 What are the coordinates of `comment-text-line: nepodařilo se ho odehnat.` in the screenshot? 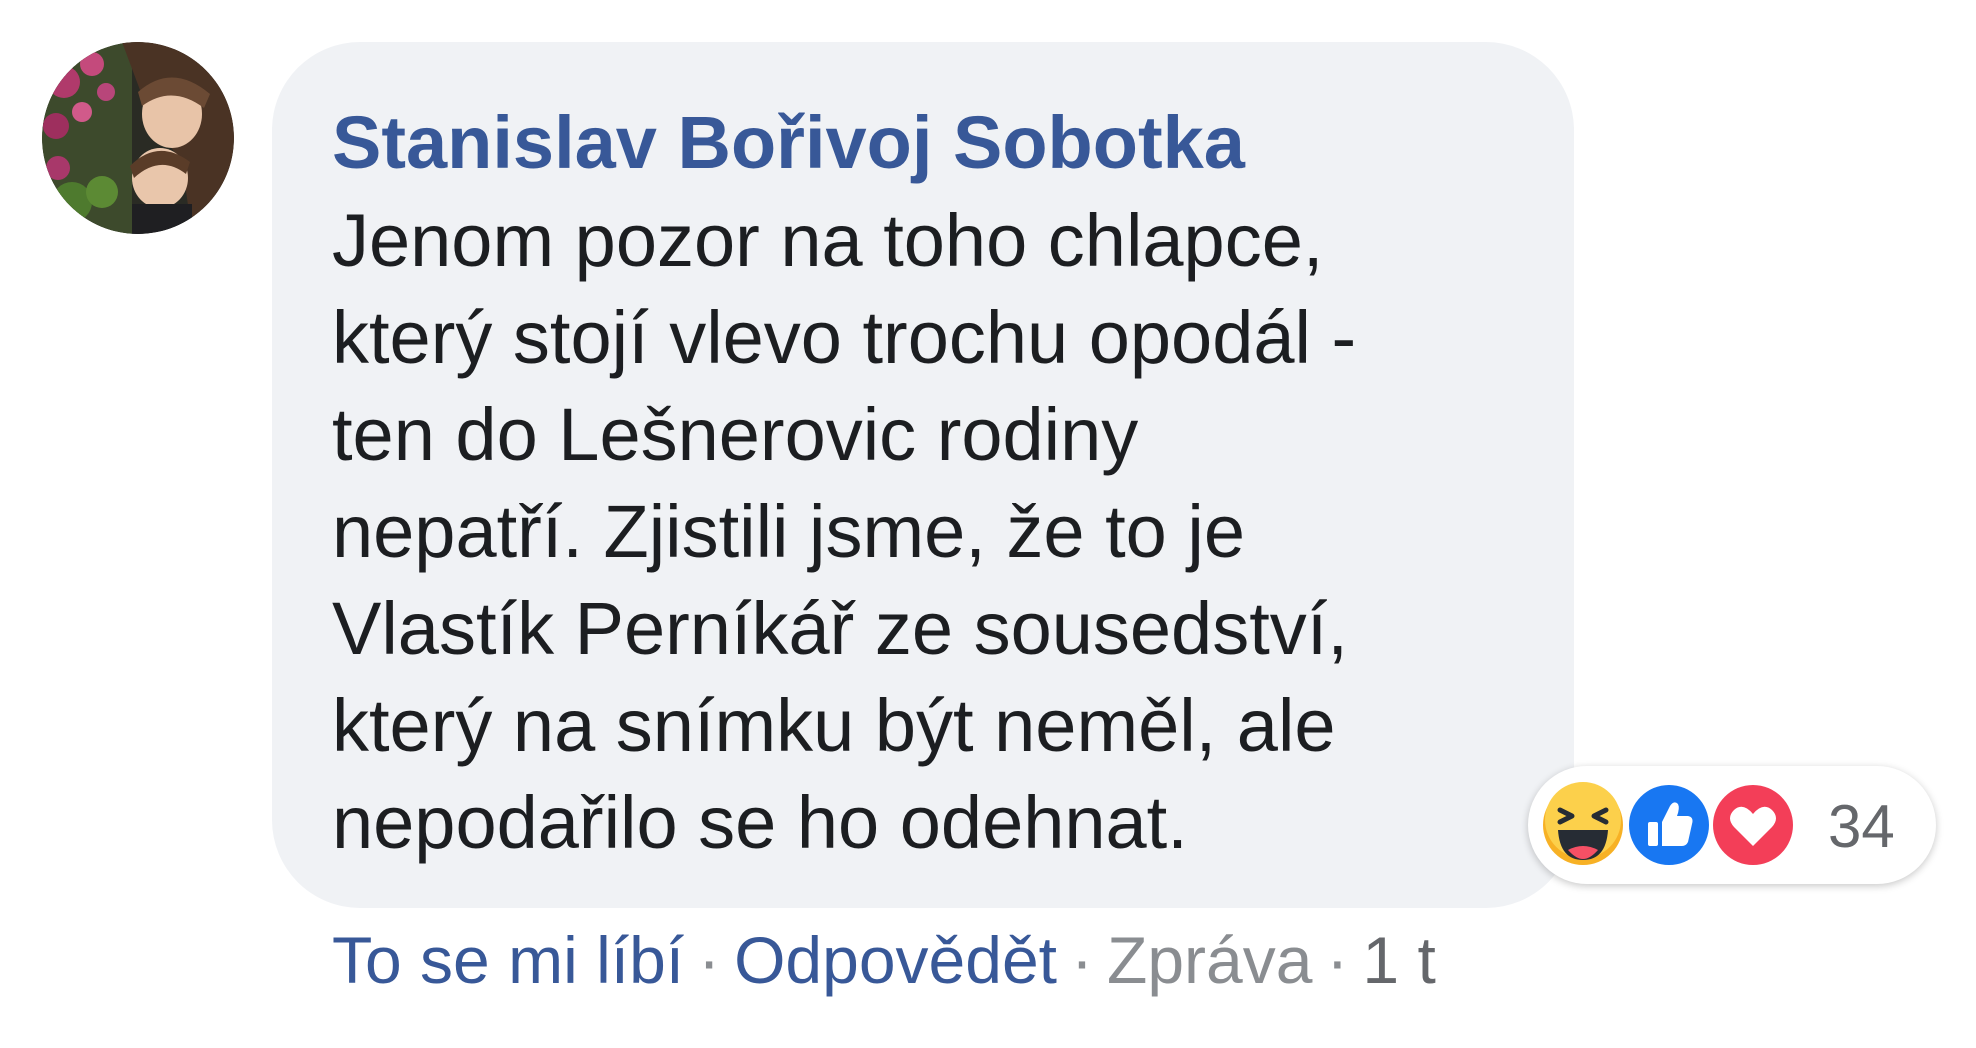 It's located at (760, 822).